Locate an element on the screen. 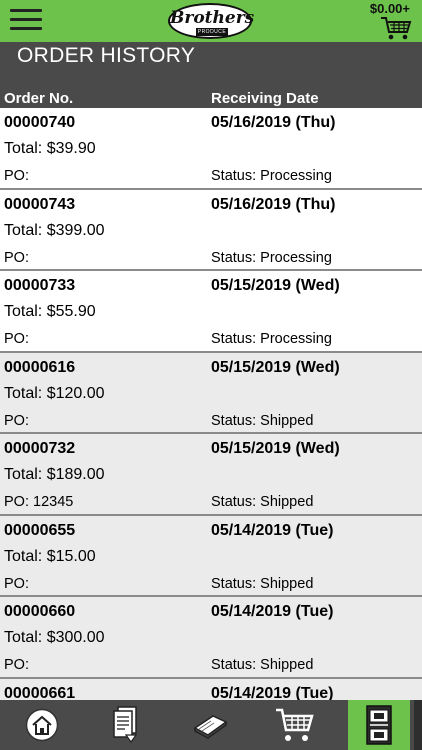 This screenshot has width=422, height=750. top-bar: Brothers PRODUCE $0.00+ is located at coordinates (211, 21).